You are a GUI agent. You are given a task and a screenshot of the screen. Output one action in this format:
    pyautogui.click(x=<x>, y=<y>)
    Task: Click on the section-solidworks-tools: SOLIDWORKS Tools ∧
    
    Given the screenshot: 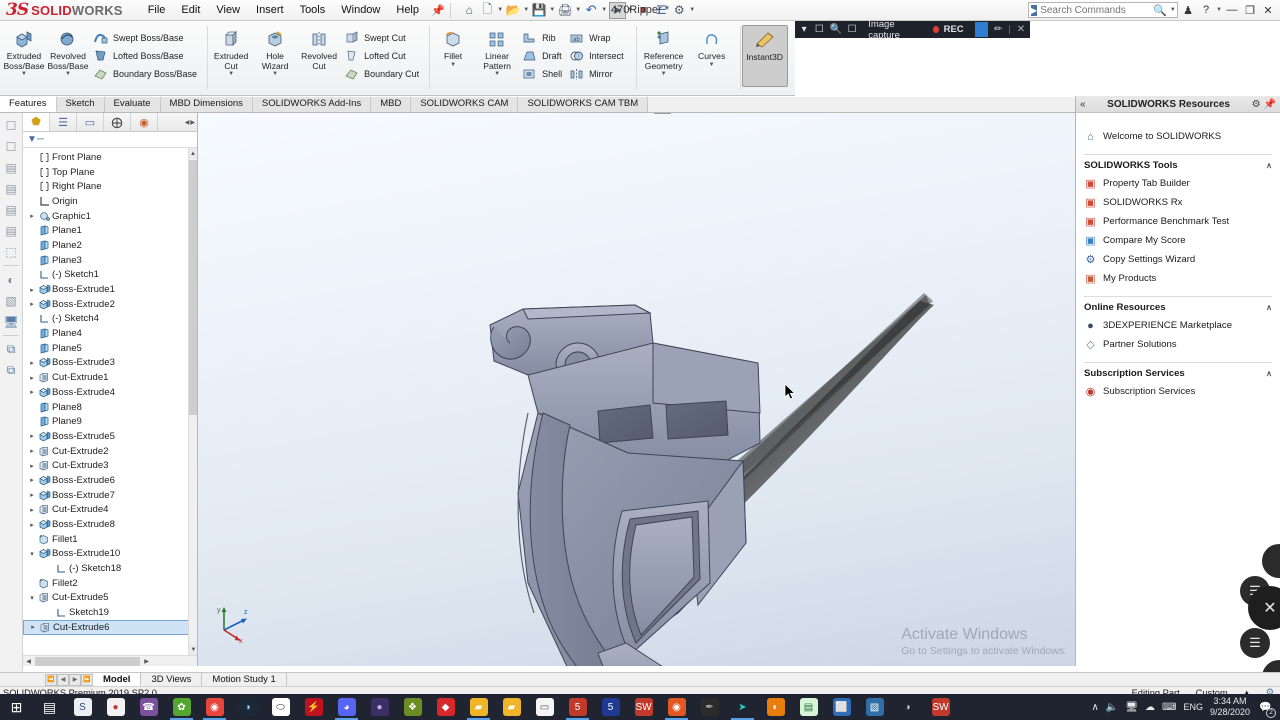 What is the action you would take?
    pyautogui.click(x=1178, y=164)
    